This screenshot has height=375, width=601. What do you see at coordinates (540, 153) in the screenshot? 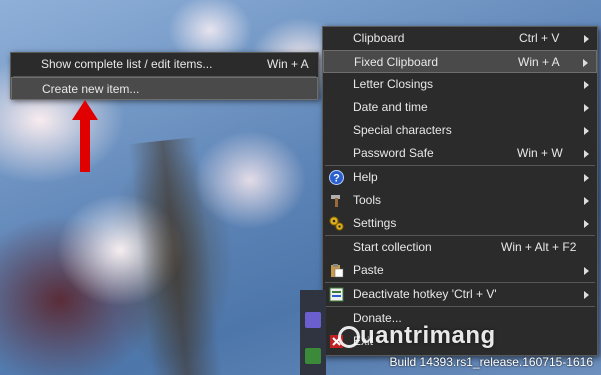
I see `menu-item-shortcut: Win + W` at bounding box center [540, 153].